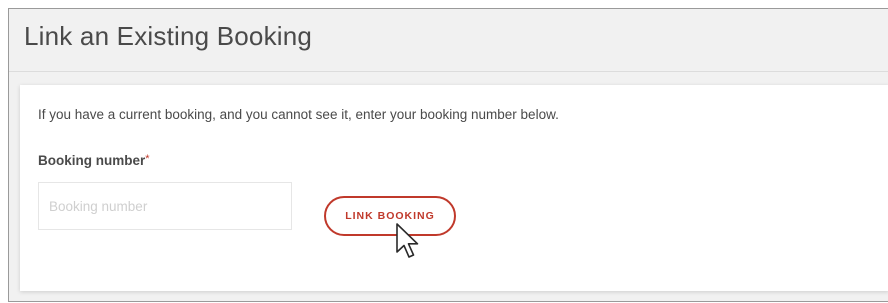 The width and height of the screenshot is (888, 303). I want to click on required-marker: *, so click(147, 159).